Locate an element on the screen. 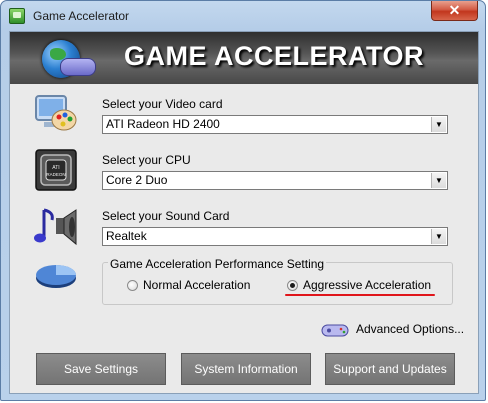 Image resolution: width=488 pixels, height=403 pixels. video-card-select: ATI Radeon HD 2400 ▼ is located at coordinates (275, 124).